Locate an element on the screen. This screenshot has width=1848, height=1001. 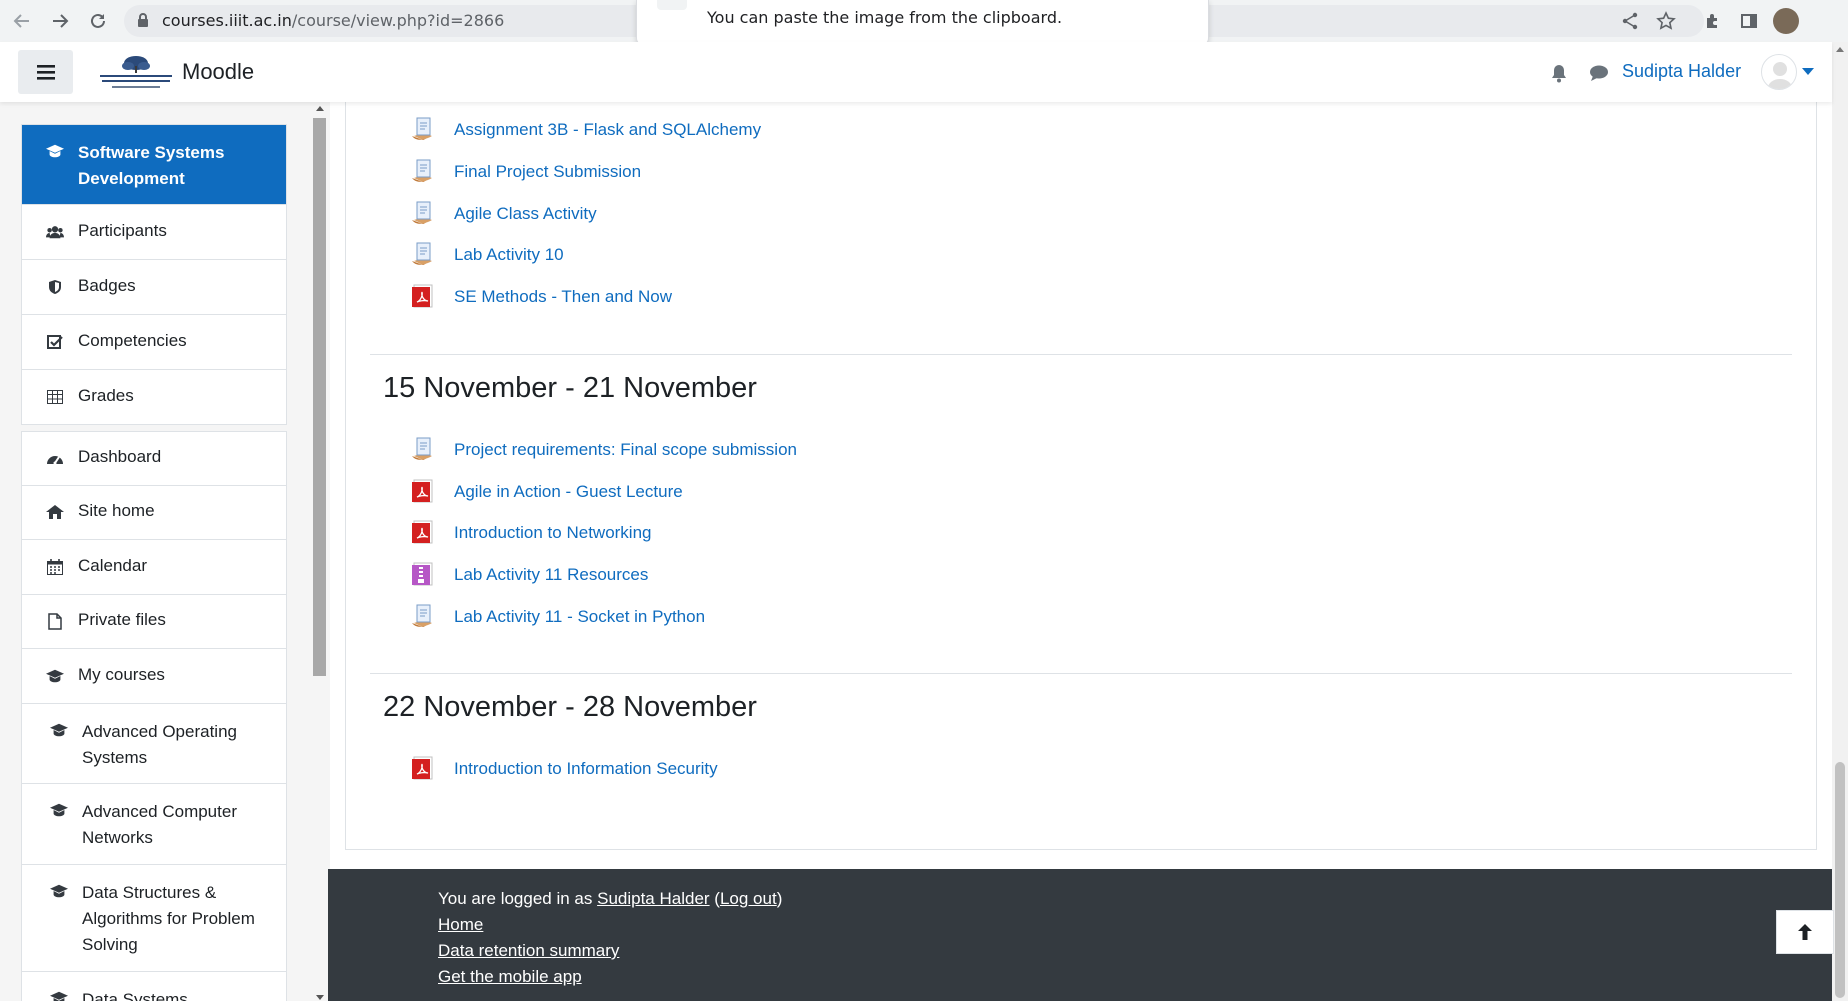
page-scrollbar-thumb is located at coordinates (1840, 880).